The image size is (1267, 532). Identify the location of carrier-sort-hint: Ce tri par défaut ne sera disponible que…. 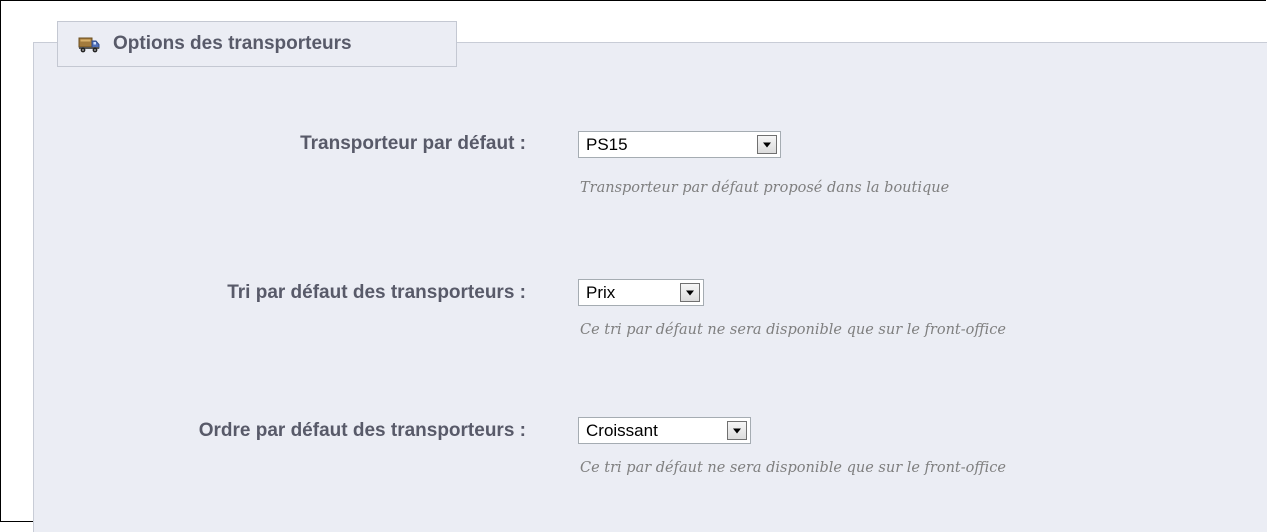
(793, 330).